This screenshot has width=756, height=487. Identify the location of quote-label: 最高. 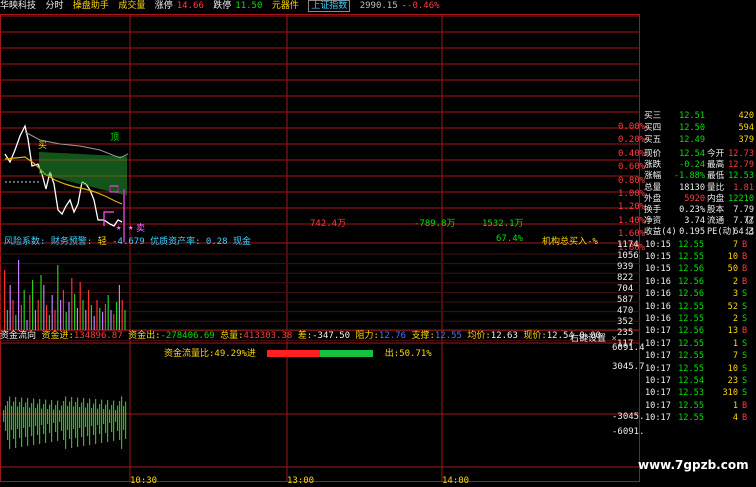
(716, 165).